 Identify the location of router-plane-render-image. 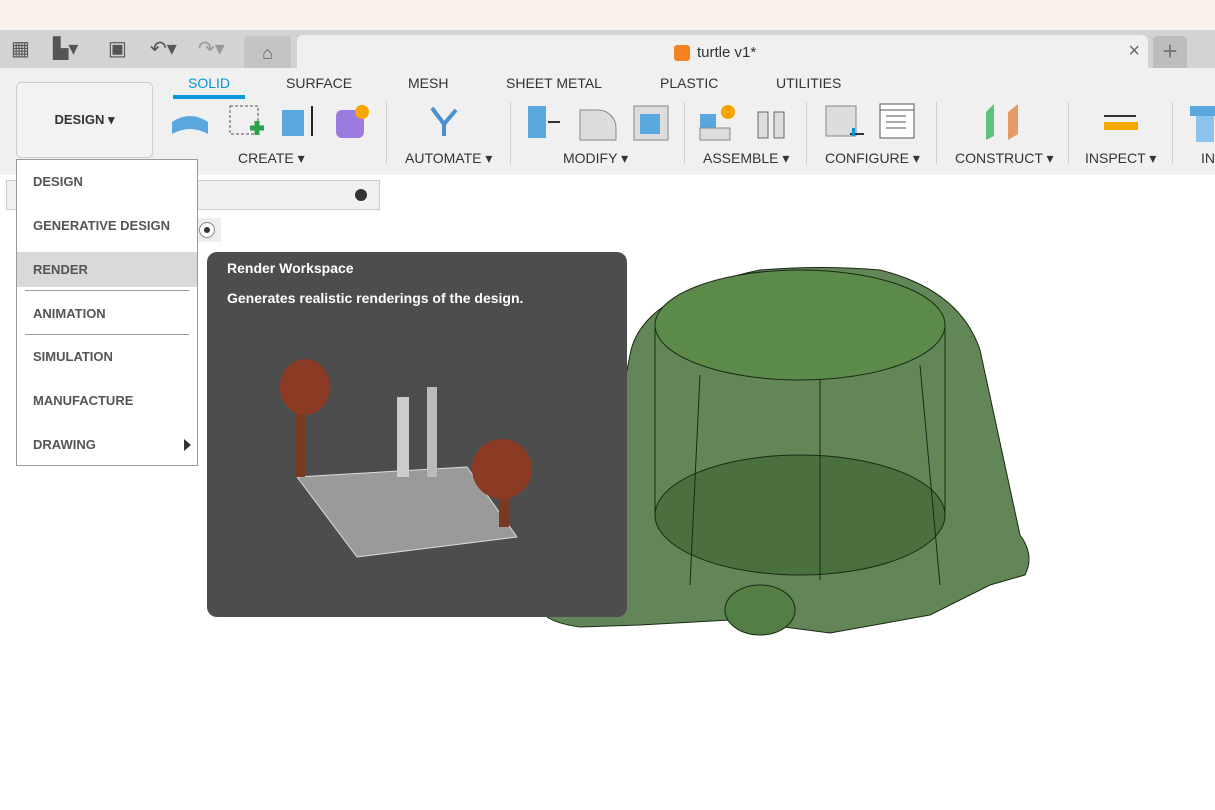
(406, 458).